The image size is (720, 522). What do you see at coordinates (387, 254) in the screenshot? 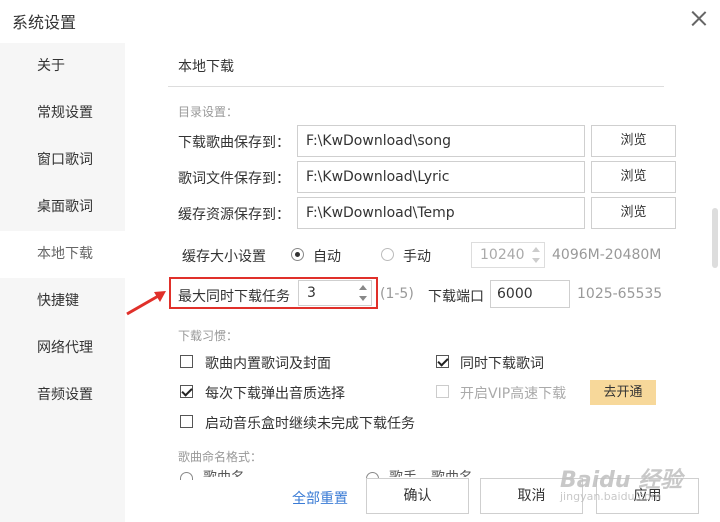
I see `cache-manual-radio` at bounding box center [387, 254].